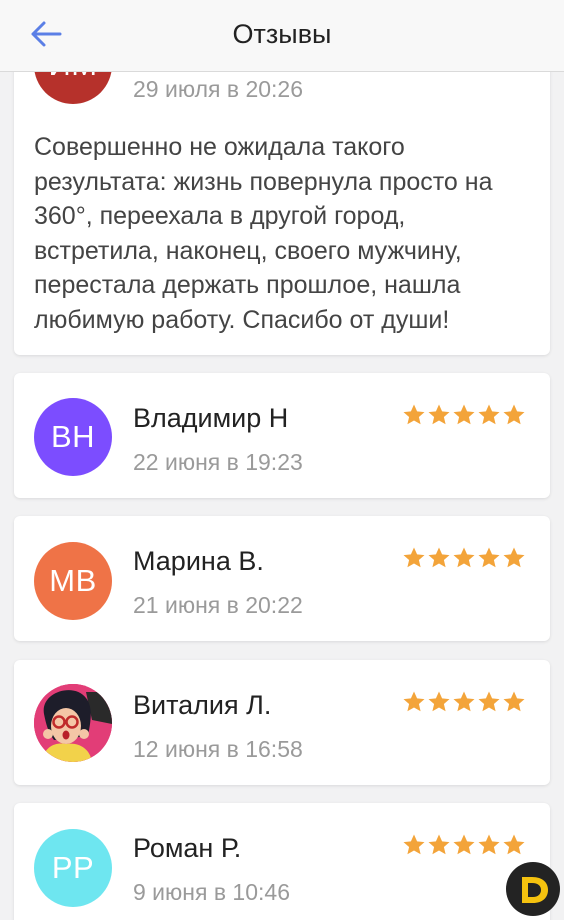 Image resolution: width=564 pixels, height=920 pixels. What do you see at coordinates (218, 89) in the screenshot?
I see `review-date: 29 июля в 20:26` at bounding box center [218, 89].